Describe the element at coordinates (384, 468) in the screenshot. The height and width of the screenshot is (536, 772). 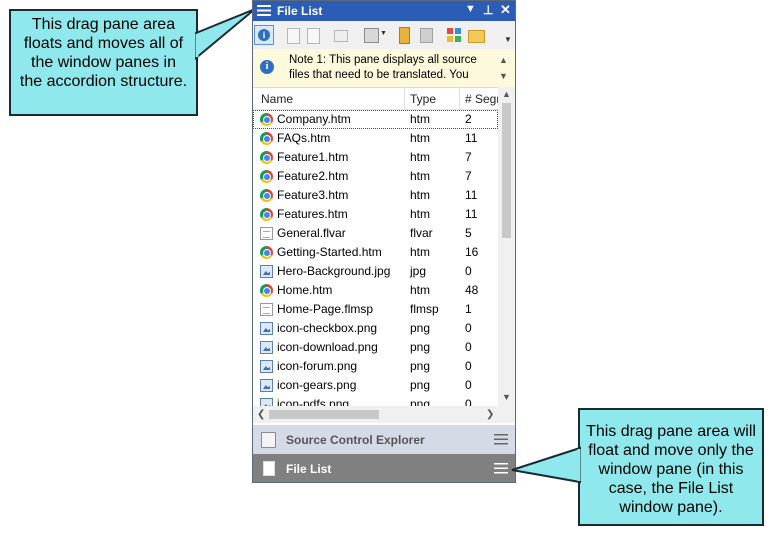
I see `accordion-file-list: File List` at that location.